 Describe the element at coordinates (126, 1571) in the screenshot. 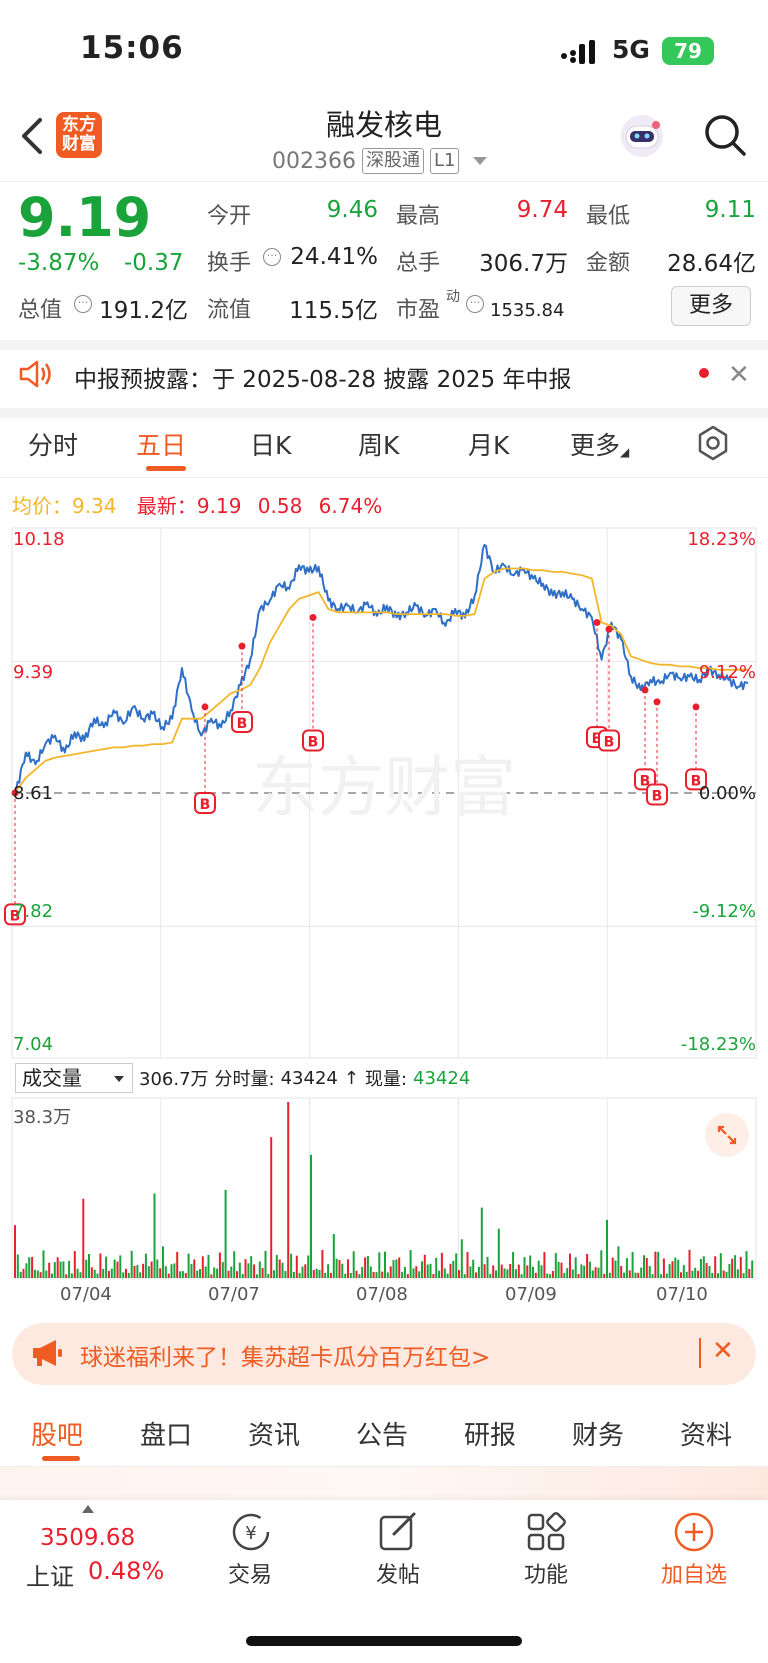

I see `index-percent: 0.48%` at that location.